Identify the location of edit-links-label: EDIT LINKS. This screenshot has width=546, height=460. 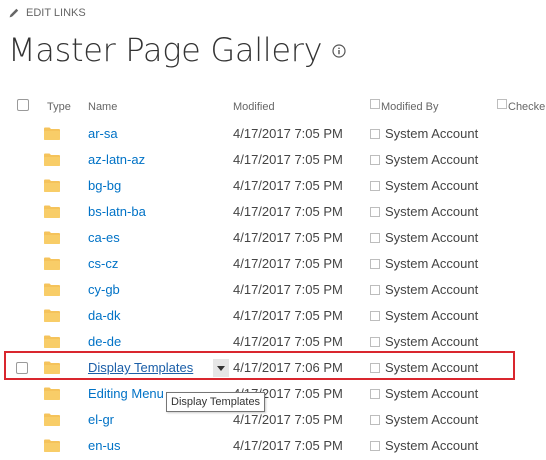
(56, 13).